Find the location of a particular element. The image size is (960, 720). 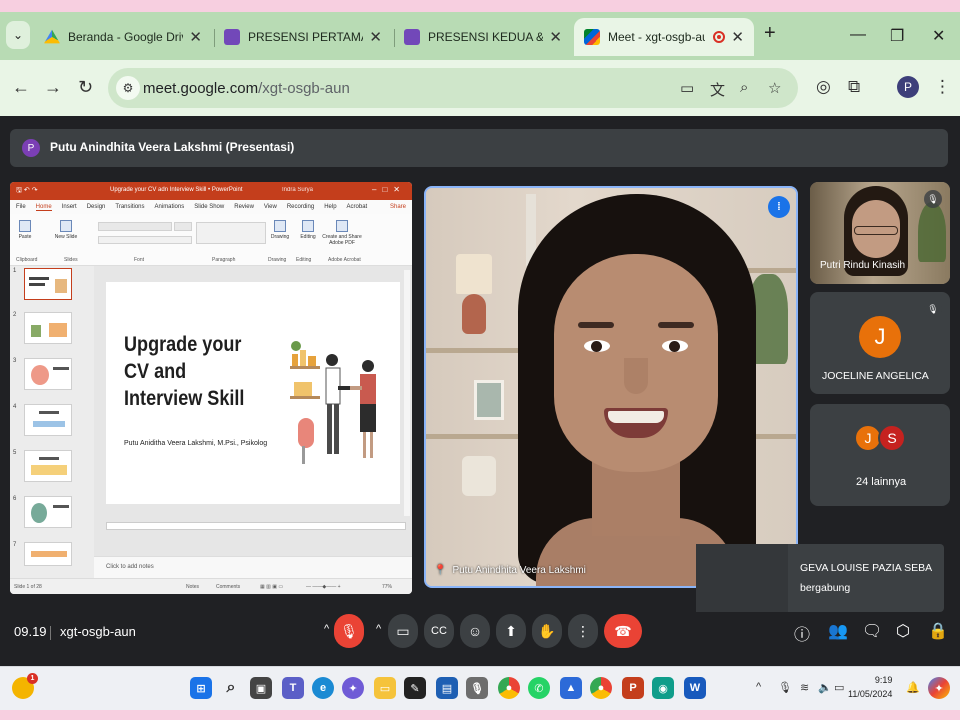

profile-avatar: P is located at coordinates (908, 87).